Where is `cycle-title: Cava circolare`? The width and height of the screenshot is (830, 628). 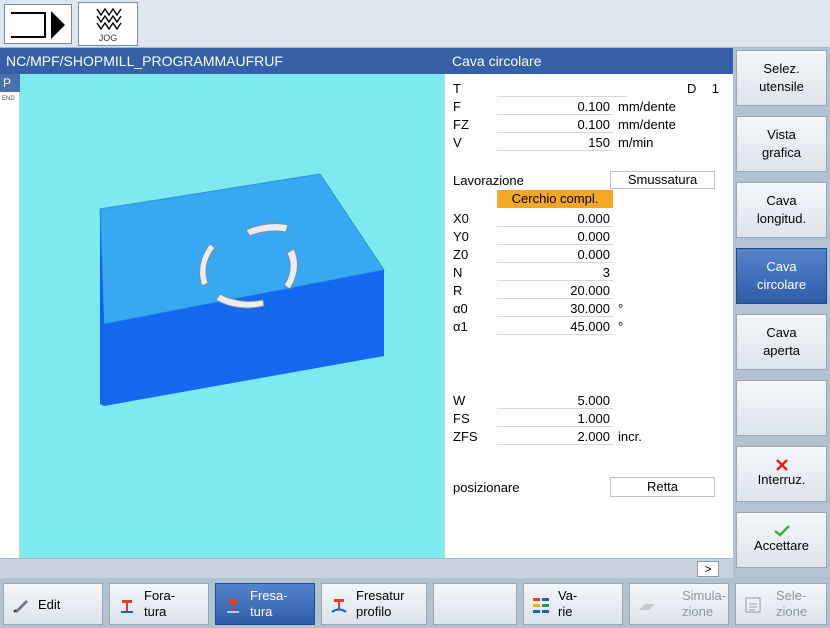 cycle-title: Cava circolare is located at coordinates (497, 61).